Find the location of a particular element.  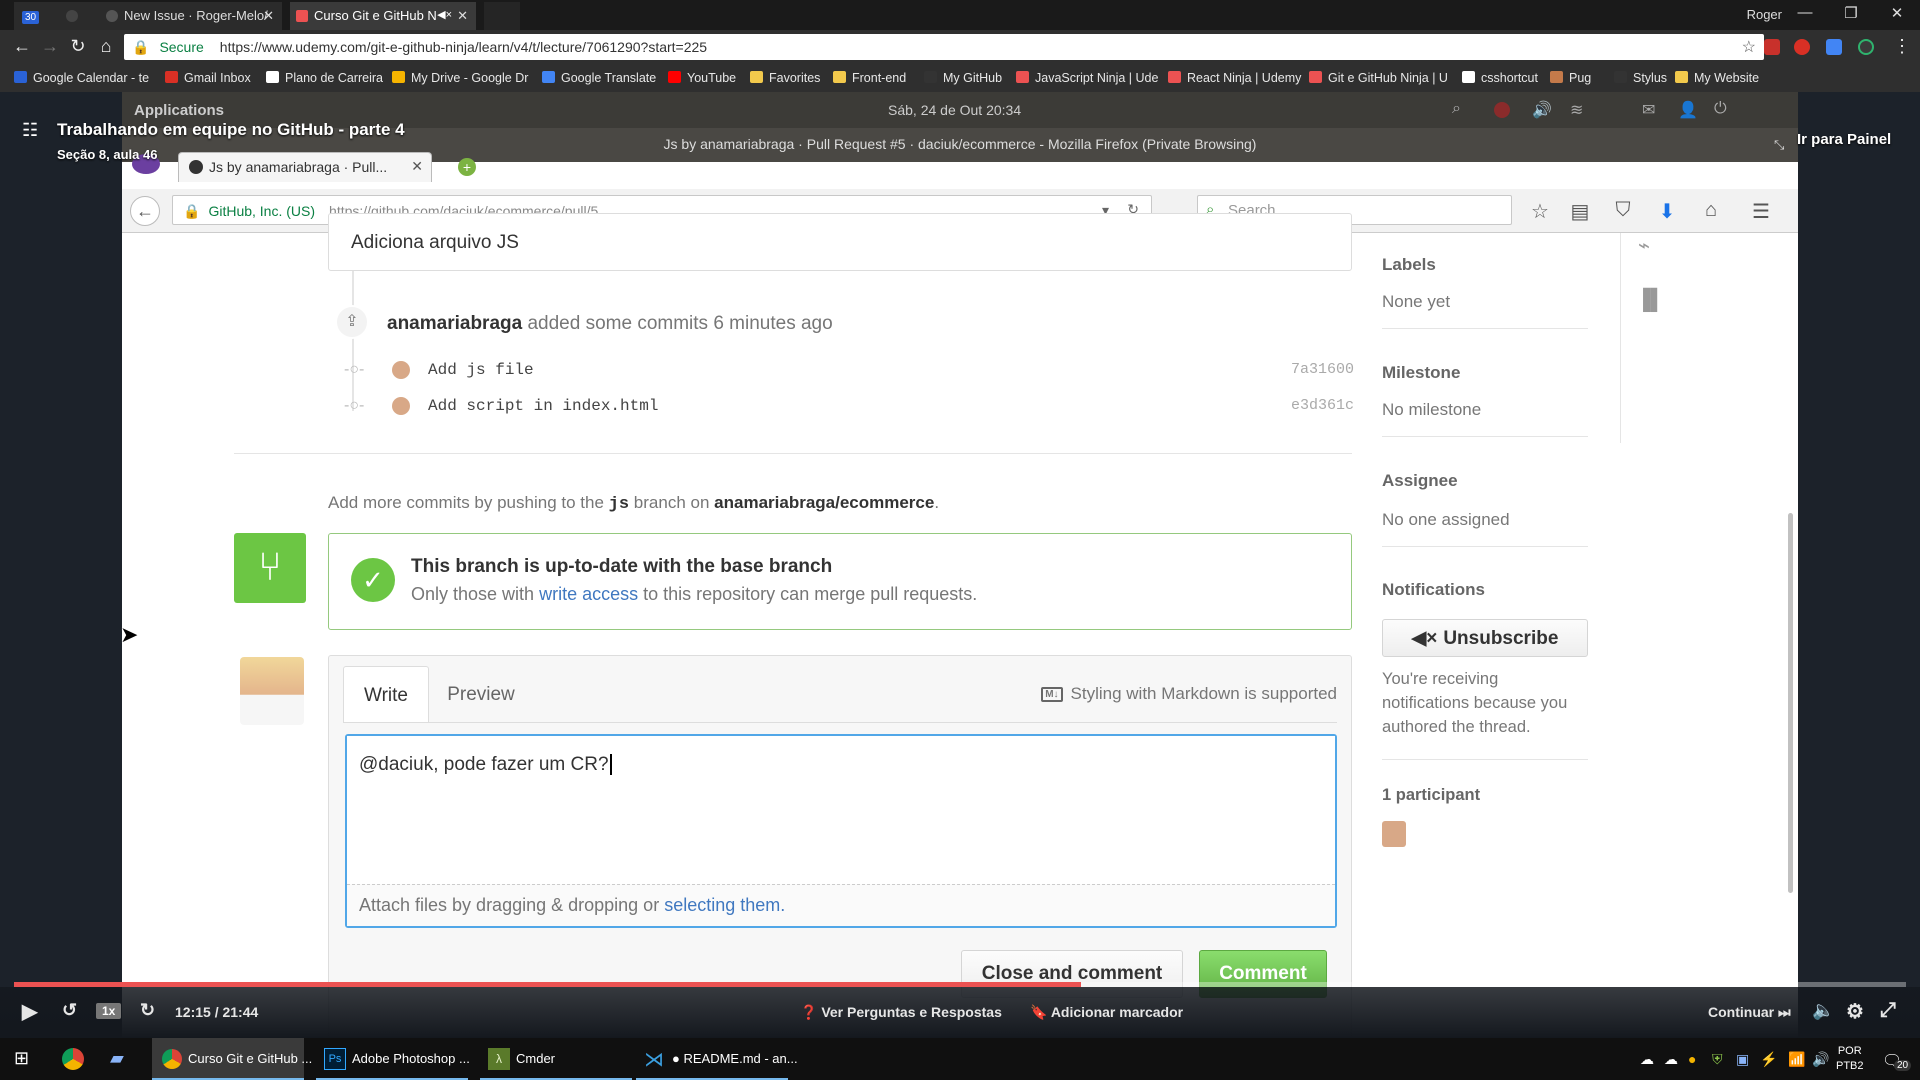

window-close-icon: ✕ is located at coordinates (1897, 13).